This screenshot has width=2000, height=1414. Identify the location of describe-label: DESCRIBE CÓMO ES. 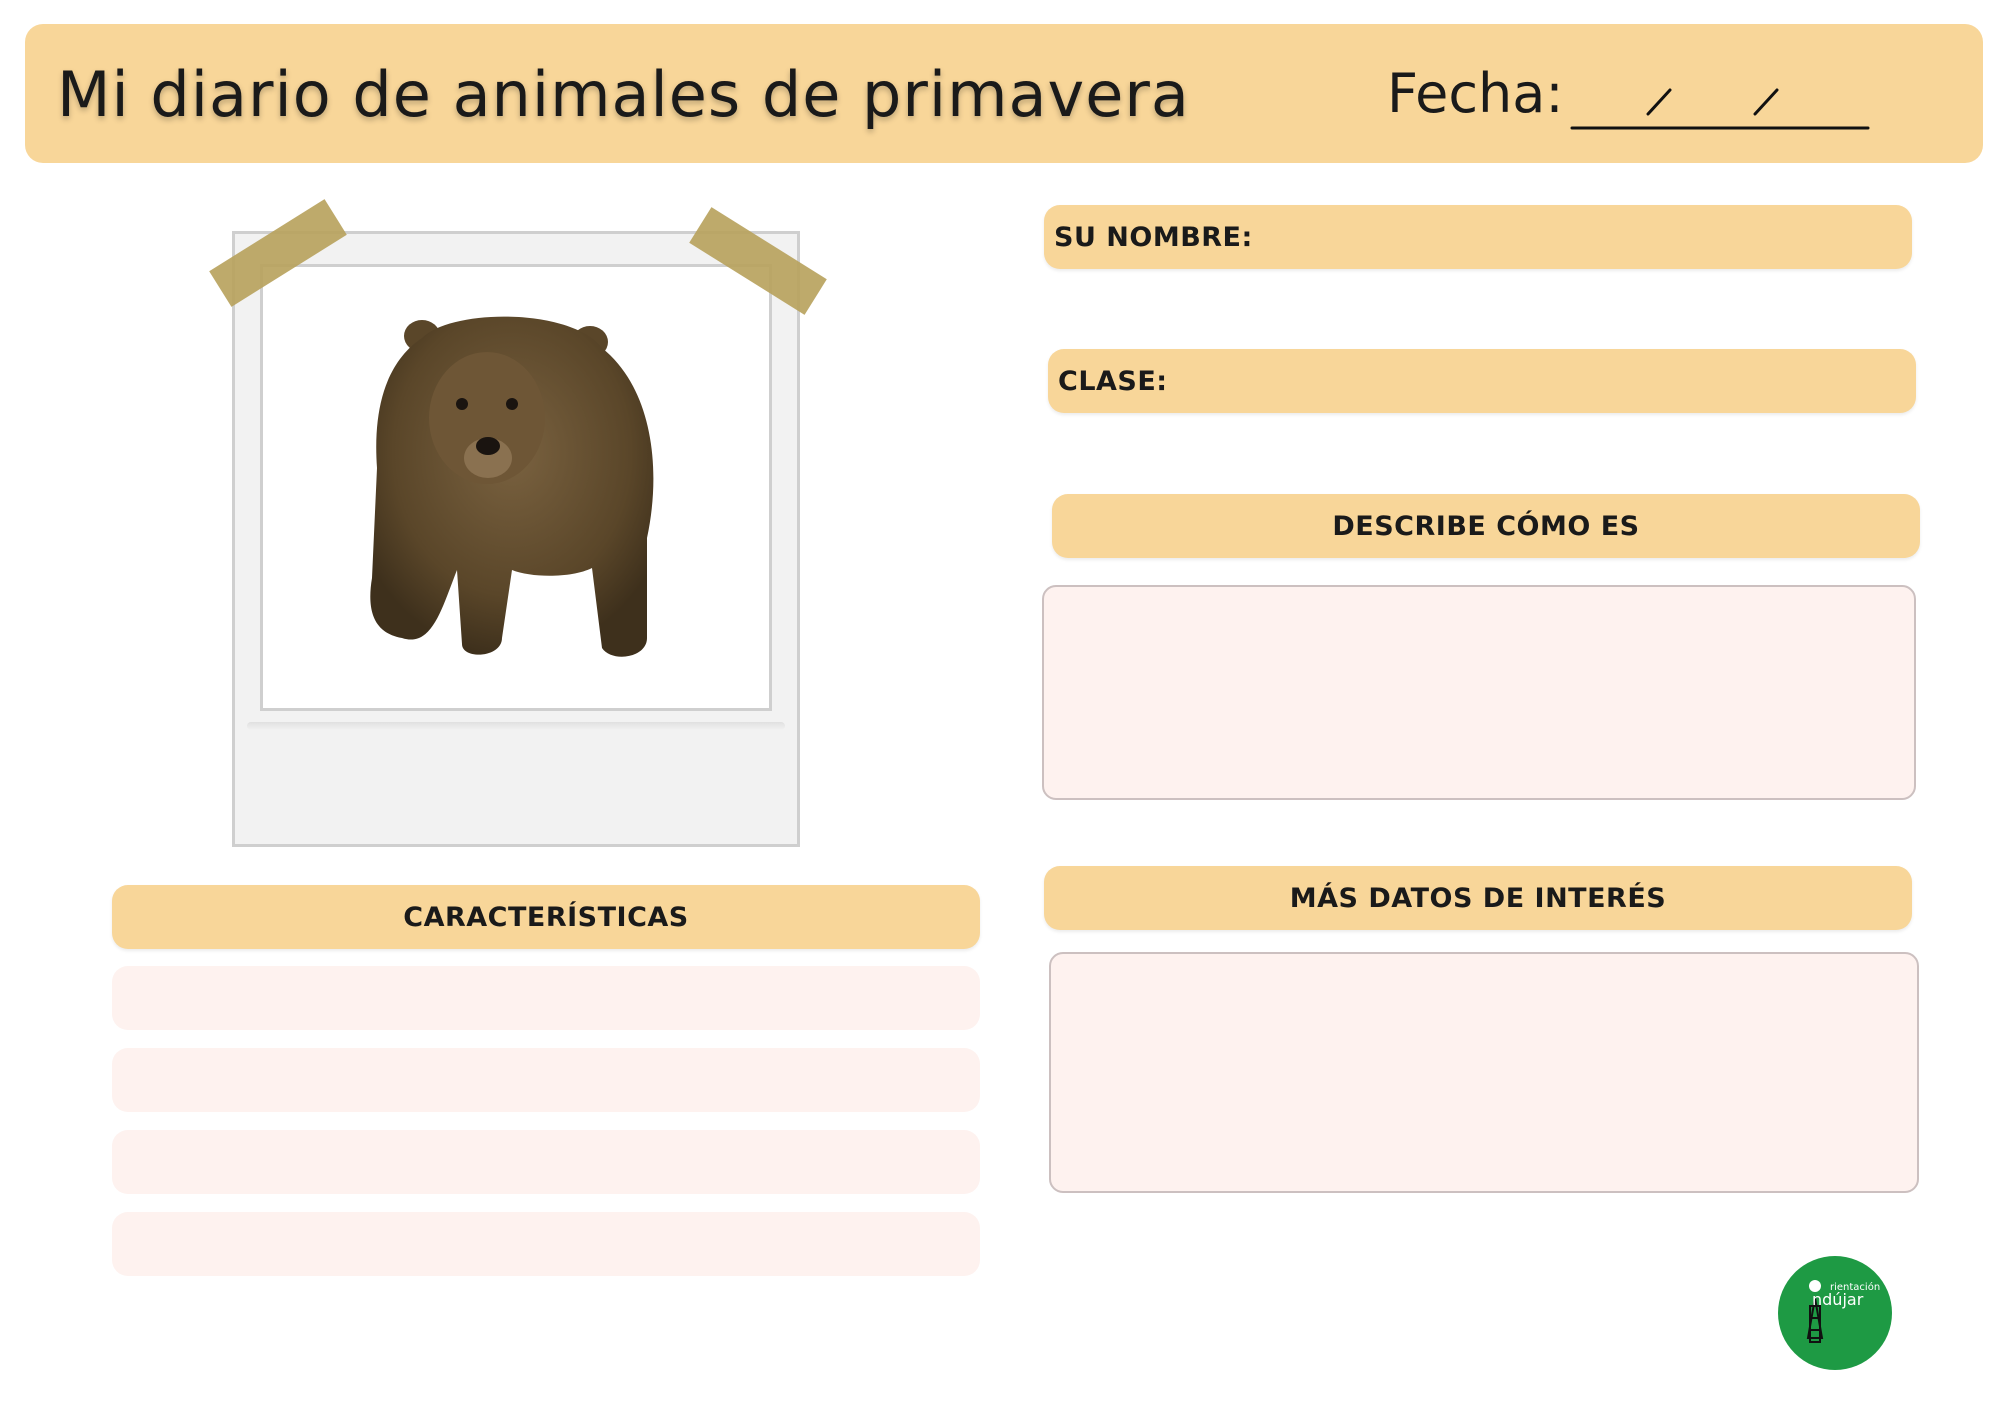
(1486, 526).